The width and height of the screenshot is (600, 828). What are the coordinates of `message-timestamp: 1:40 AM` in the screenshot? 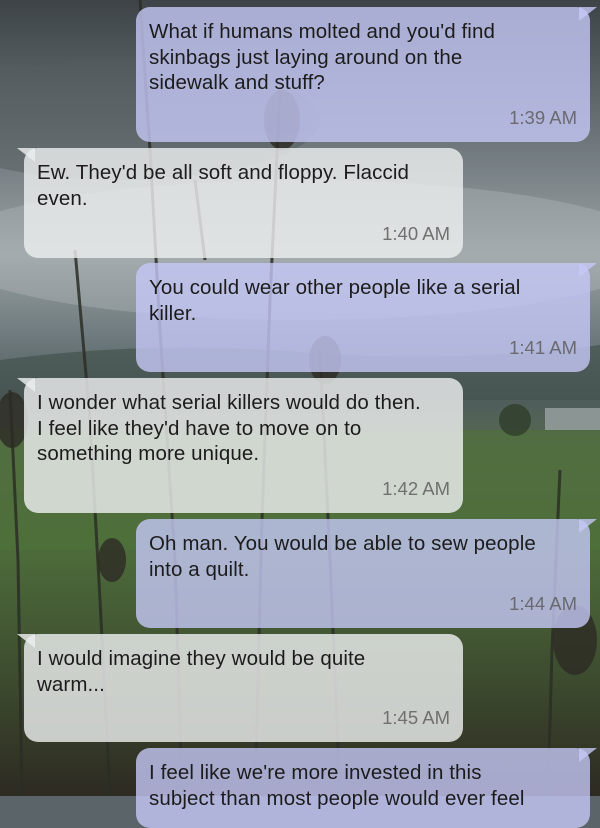 It's located at (416, 233).